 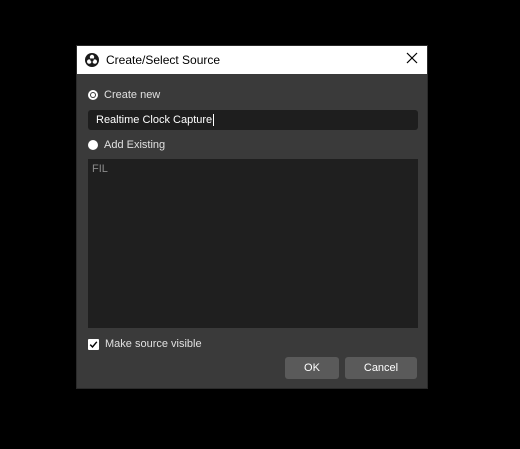 I want to click on make-visible-label: Make source visible, so click(x=153, y=344).